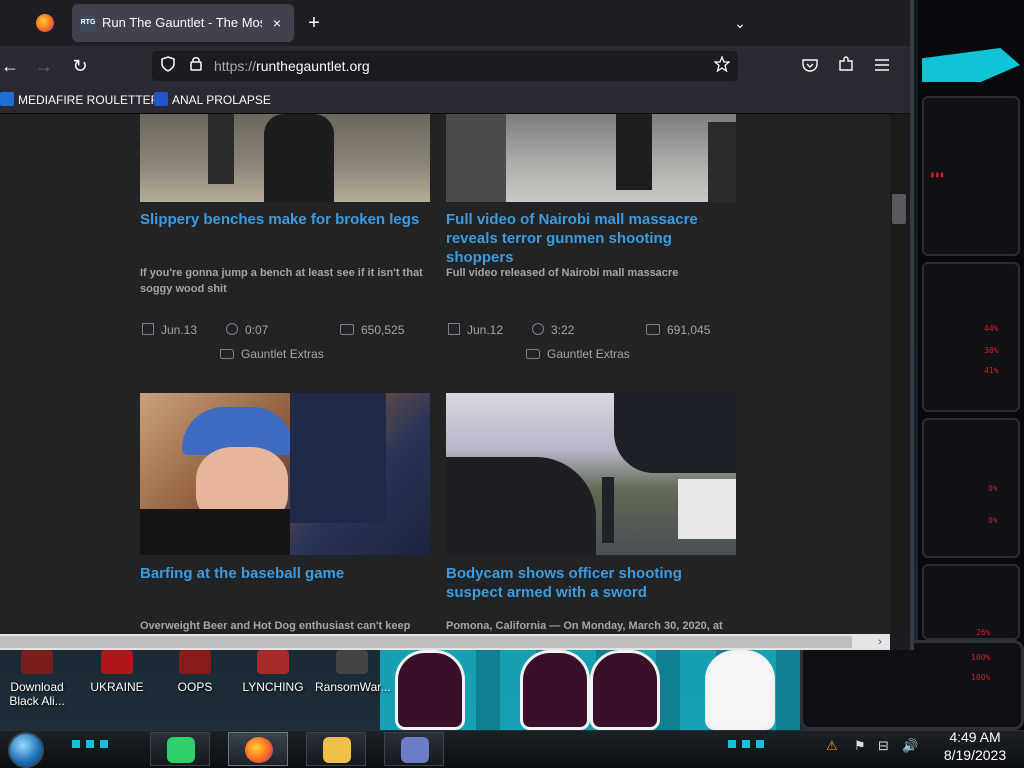  What do you see at coordinates (314, 23) in the screenshot?
I see `new-tab-button: +` at bounding box center [314, 23].